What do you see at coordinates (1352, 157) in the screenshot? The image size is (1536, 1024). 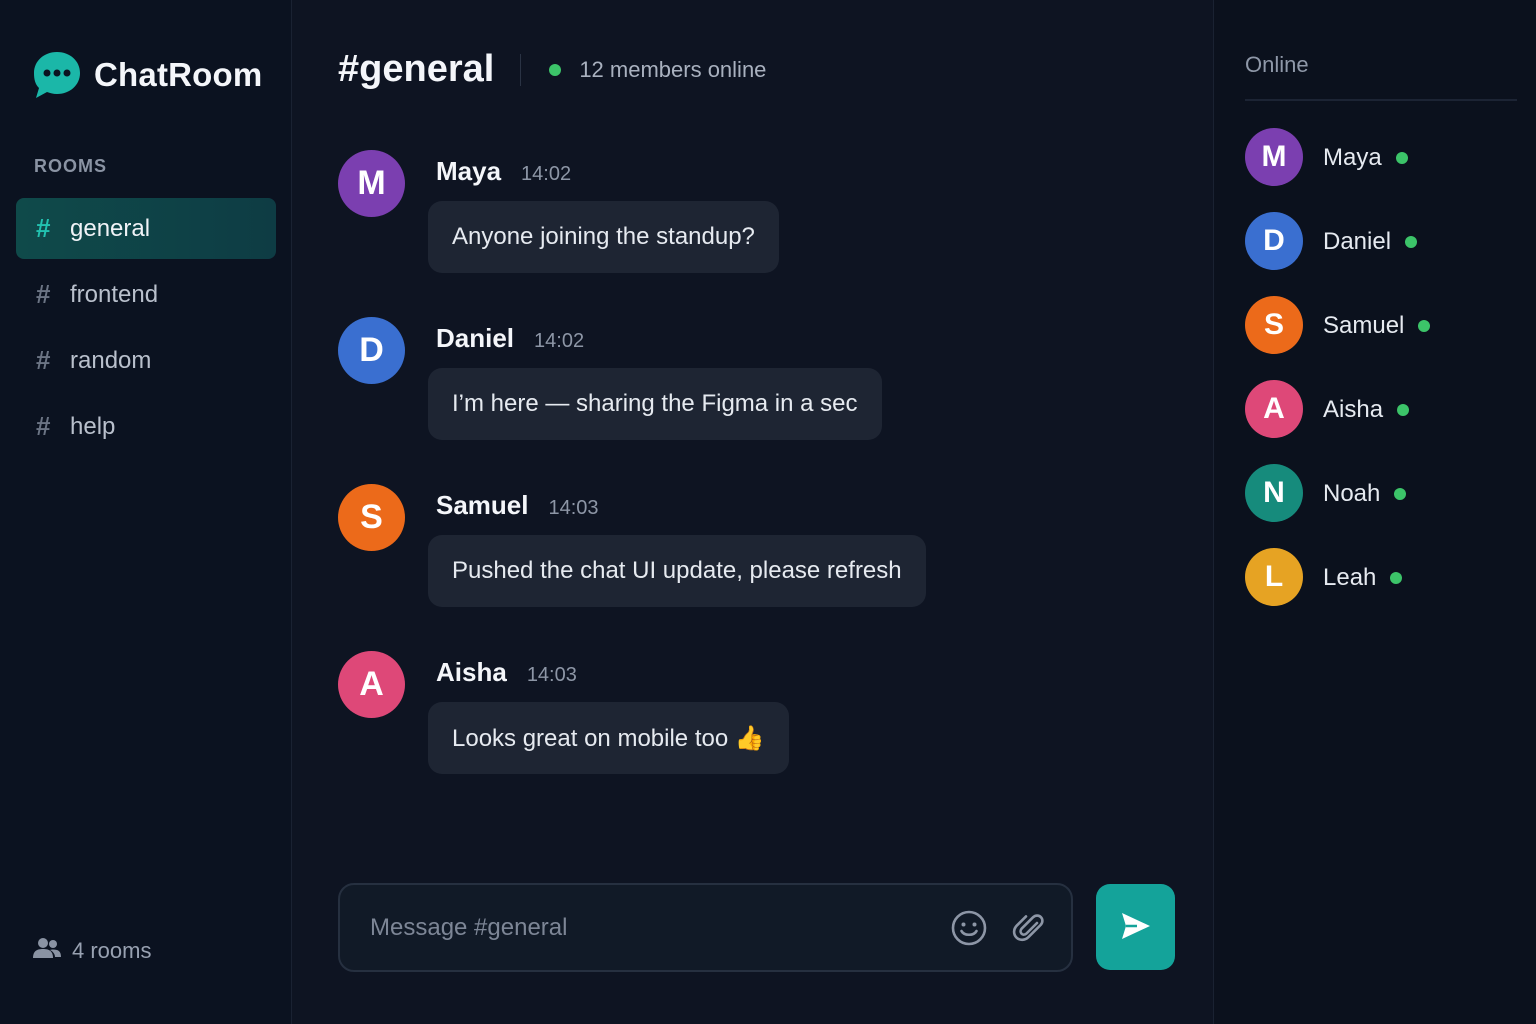 I see `member-name: Maya` at bounding box center [1352, 157].